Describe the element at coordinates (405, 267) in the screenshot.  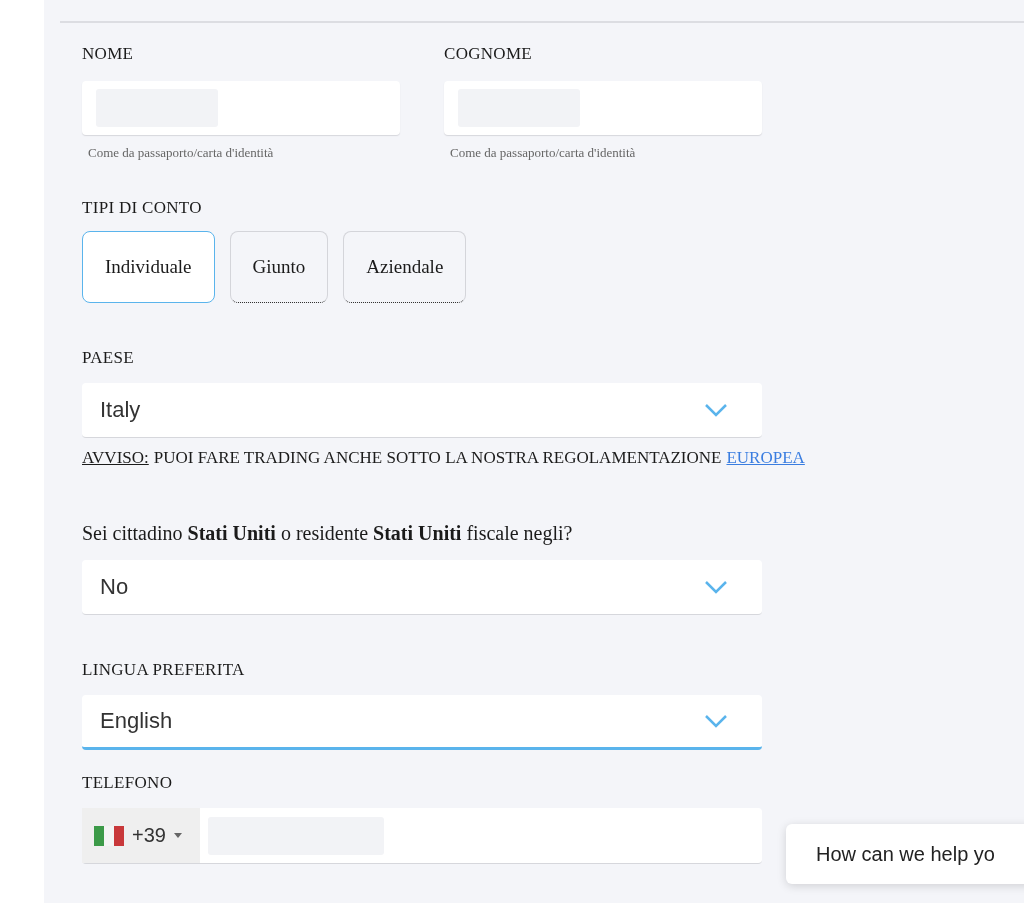
I see `account-type-option: Aziendale` at that location.